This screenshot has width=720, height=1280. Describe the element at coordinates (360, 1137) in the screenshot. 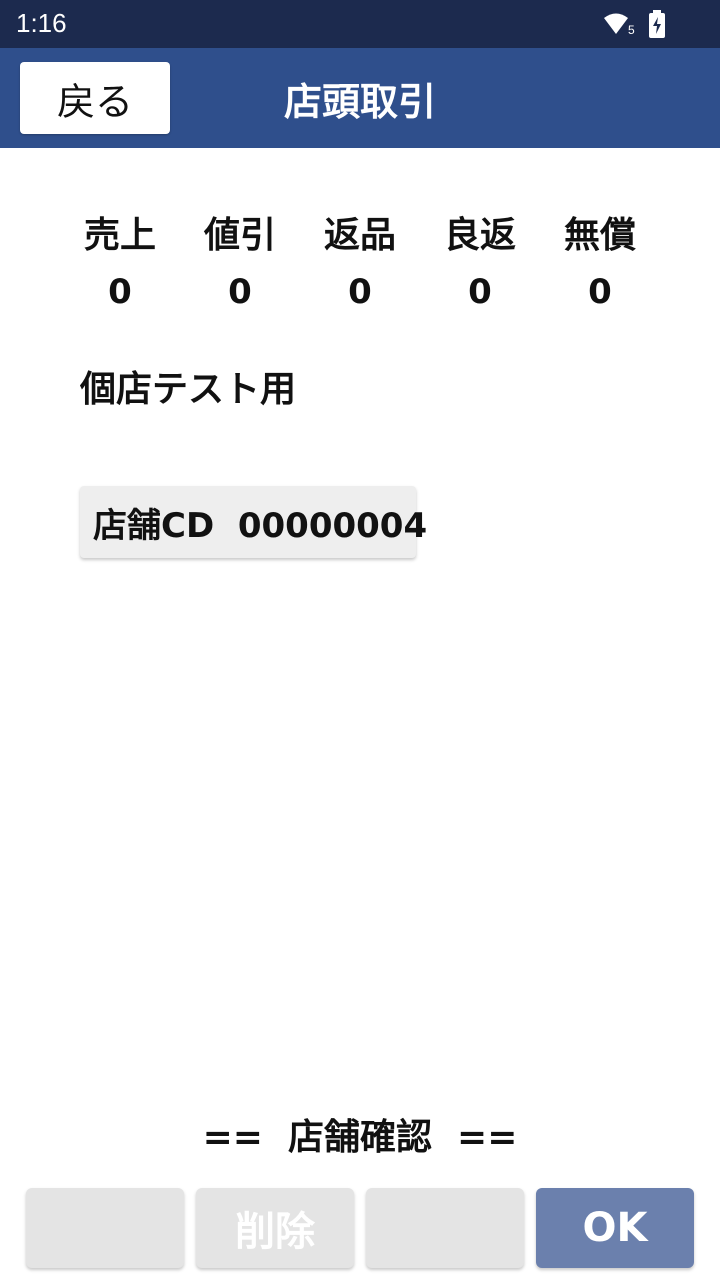

I see `store-confirm-prompt: == 店舗確認 ==` at that location.